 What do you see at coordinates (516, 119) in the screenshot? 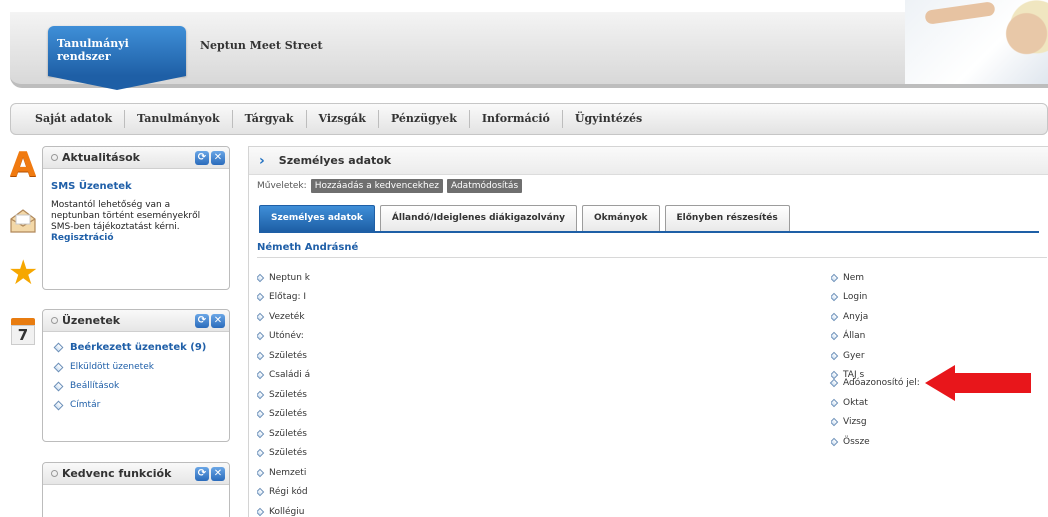
I see `nav-item-informacio: Információ` at bounding box center [516, 119].